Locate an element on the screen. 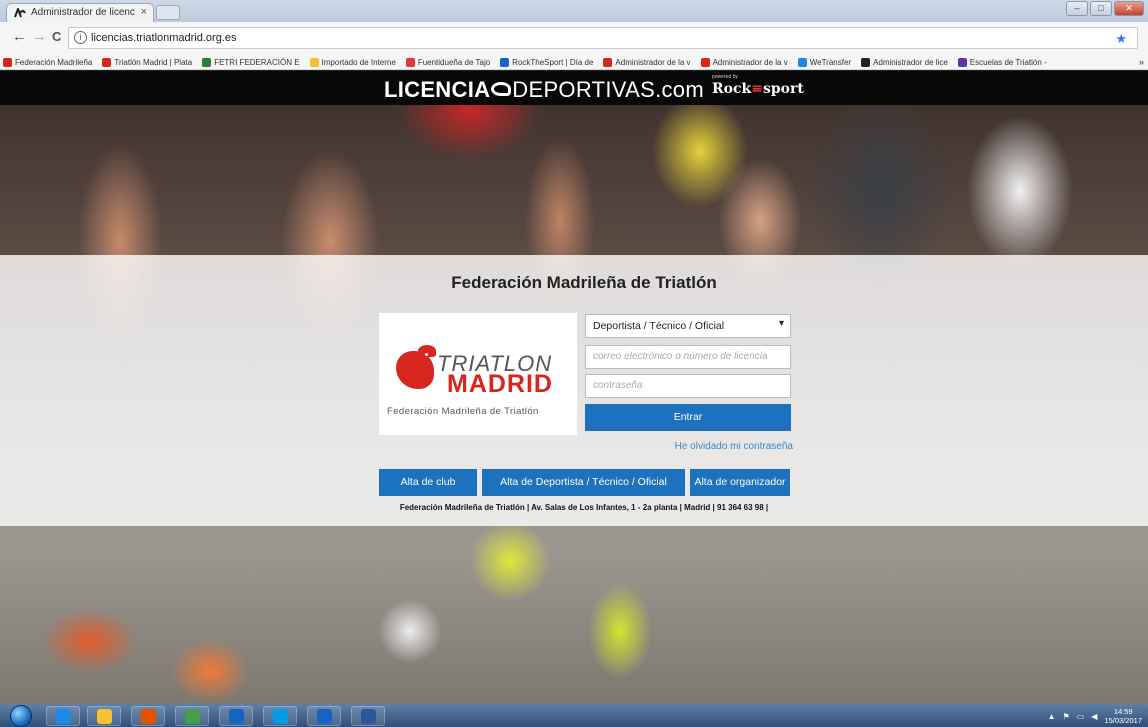  bookmark-label: RockTheSport | Día de is located at coordinates (553, 62).